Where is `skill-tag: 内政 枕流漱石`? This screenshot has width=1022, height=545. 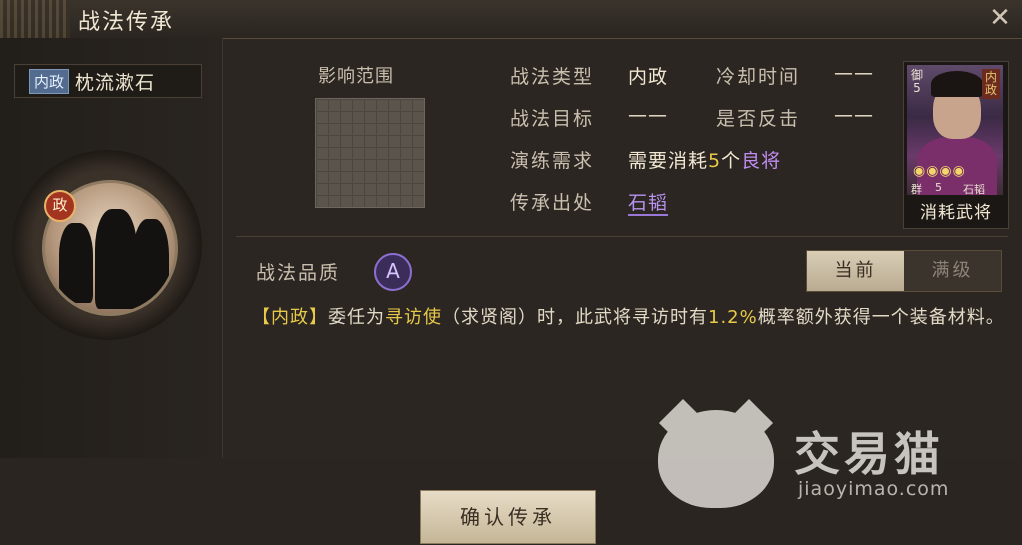 skill-tag: 内政 枕流漱石 is located at coordinates (108, 81).